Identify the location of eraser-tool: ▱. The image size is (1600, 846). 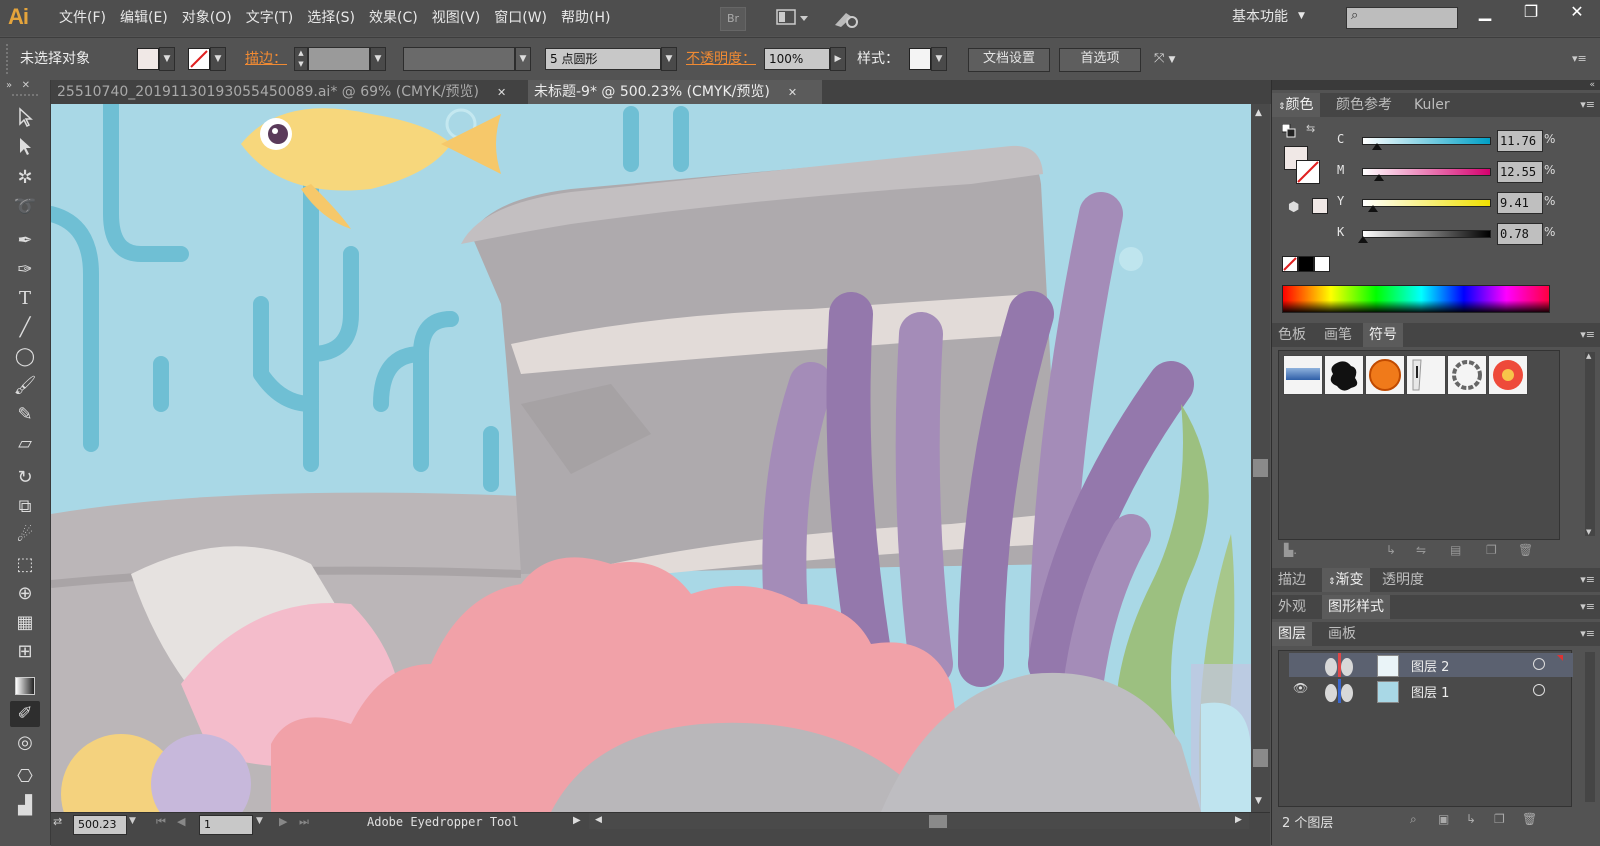
(25, 444).